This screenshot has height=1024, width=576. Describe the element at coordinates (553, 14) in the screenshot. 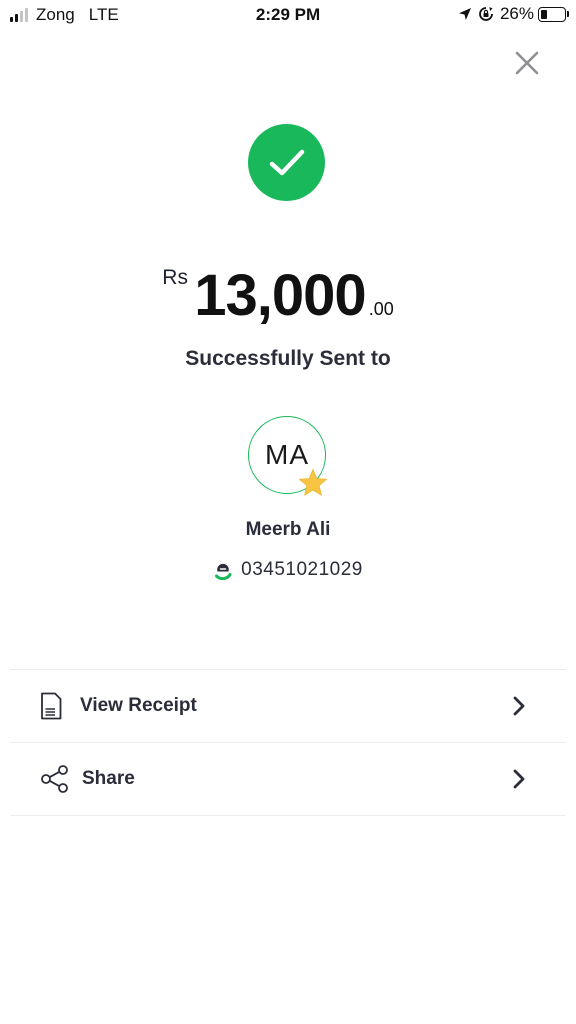

I see `battery-icon` at that location.